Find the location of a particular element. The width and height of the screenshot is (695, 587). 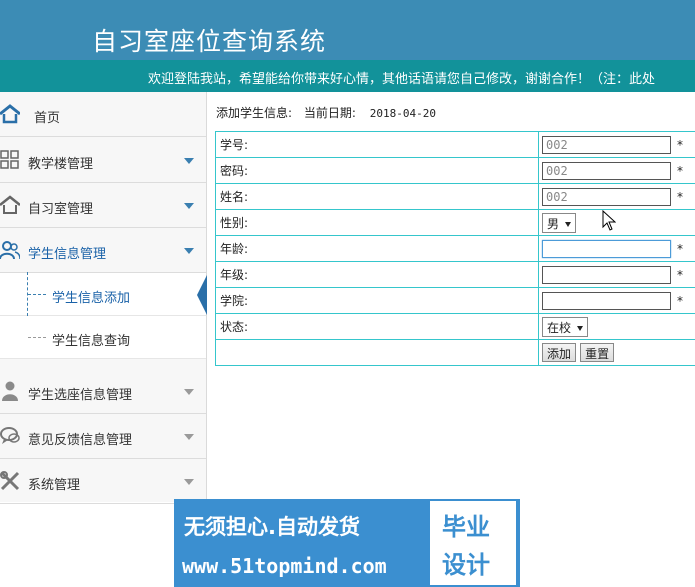

field-label: 状态: is located at coordinates (377, 326).